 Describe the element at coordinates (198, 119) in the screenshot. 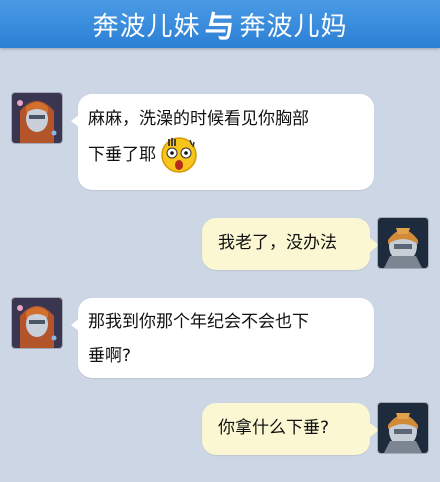

I see `message-text-line: 麻麻，洗澡的时候看见你胸部` at that location.